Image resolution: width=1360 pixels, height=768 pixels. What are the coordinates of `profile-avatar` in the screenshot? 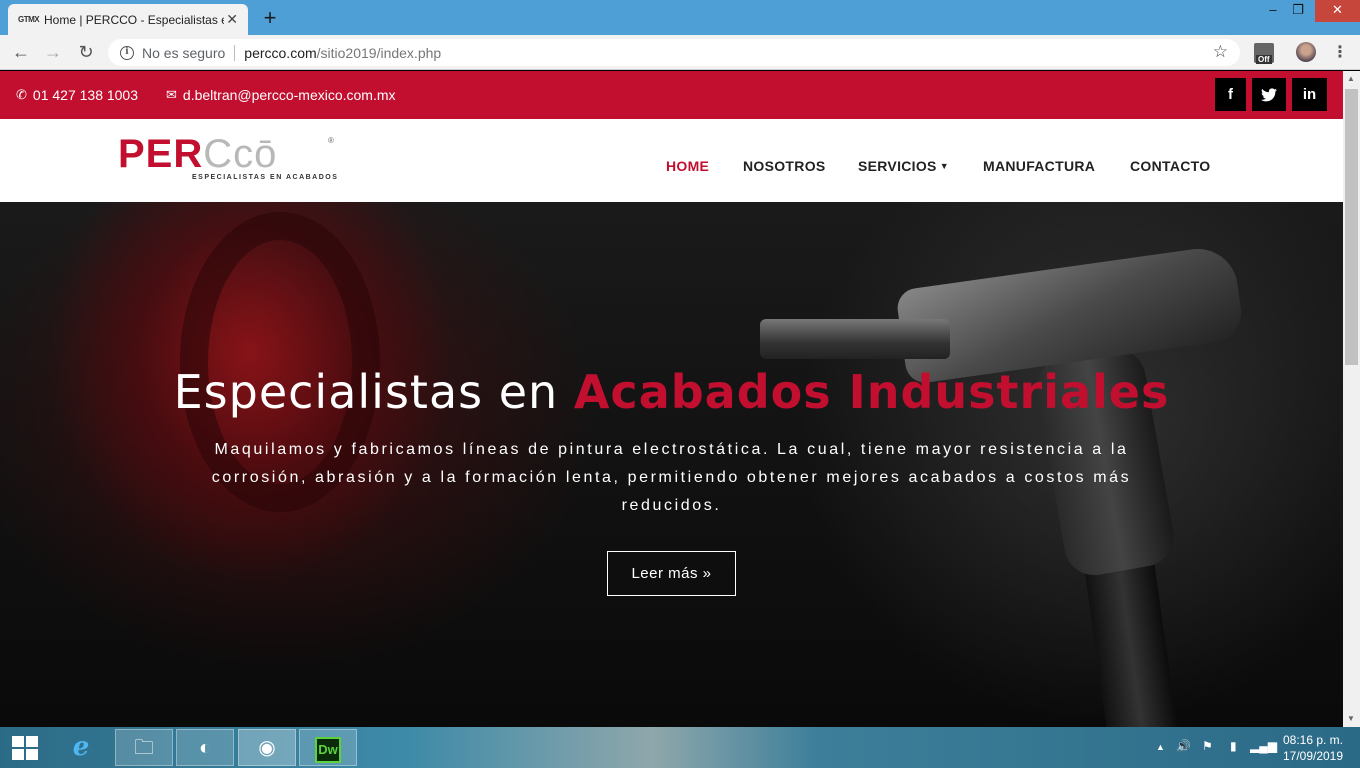 It's located at (1306, 52).